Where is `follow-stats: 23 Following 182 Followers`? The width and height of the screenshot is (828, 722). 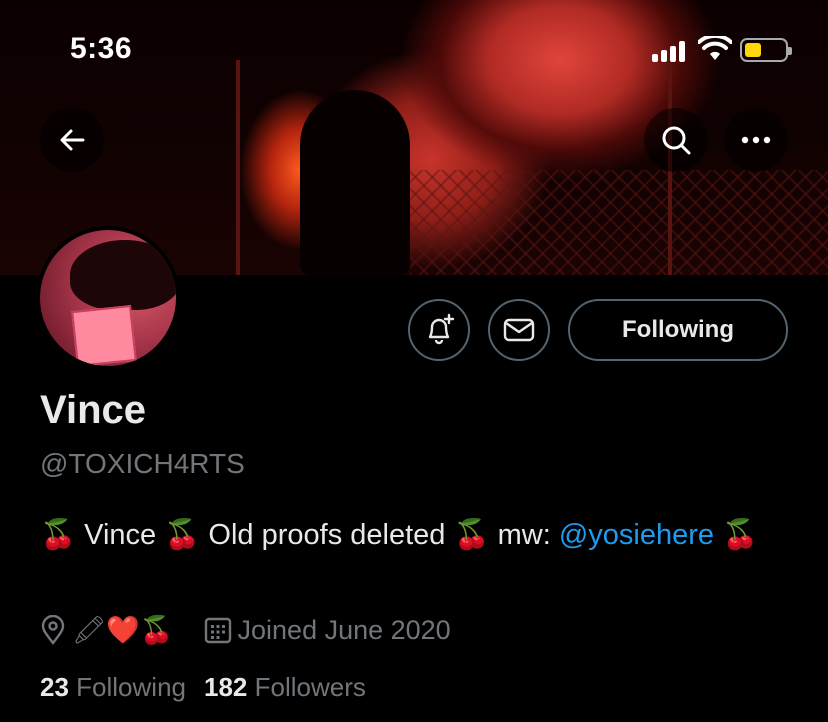
follow-stats: 23 Following 182 Followers is located at coordinates (203, 687).